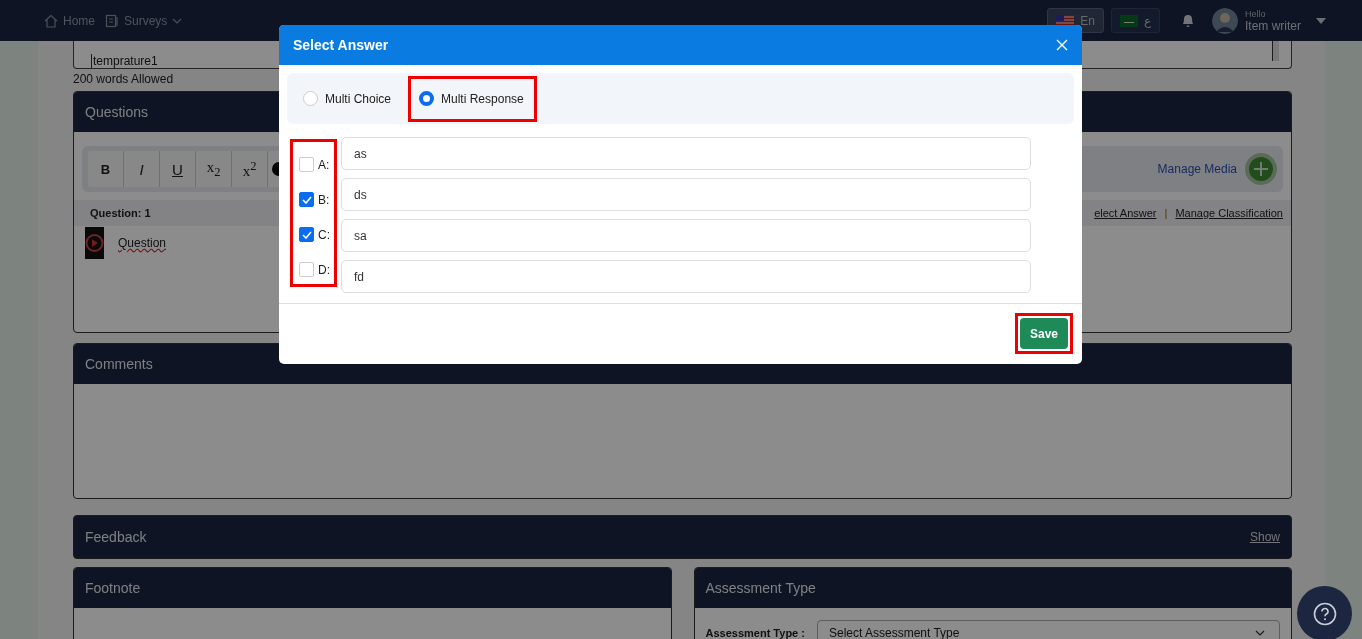 Image resolution: width=1362 pixels, height=639 pixels. What do you see at coordinates (51, 20) in the screenshot?
I see `home-icon` at bounding box center [51, 20].